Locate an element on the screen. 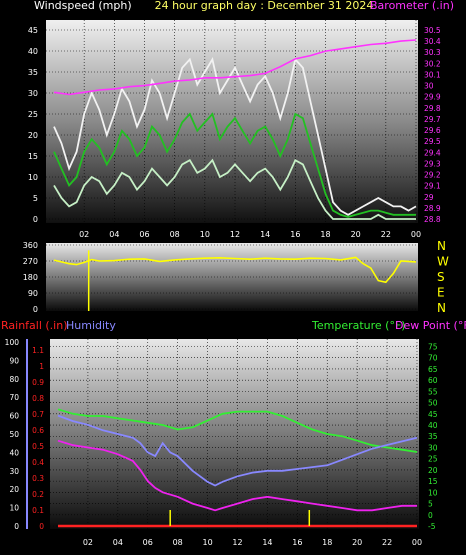 The width and height of the screenshot is (466, 555). wind-x-tick-label: 04 is located at coordinates (114, 234).